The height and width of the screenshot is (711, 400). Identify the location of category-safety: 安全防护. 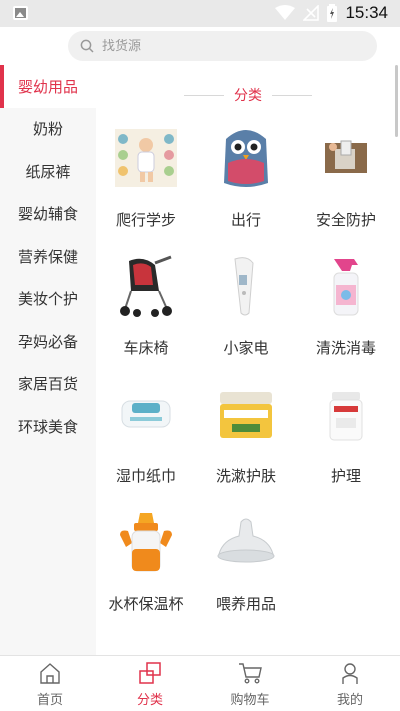
(346, 187).